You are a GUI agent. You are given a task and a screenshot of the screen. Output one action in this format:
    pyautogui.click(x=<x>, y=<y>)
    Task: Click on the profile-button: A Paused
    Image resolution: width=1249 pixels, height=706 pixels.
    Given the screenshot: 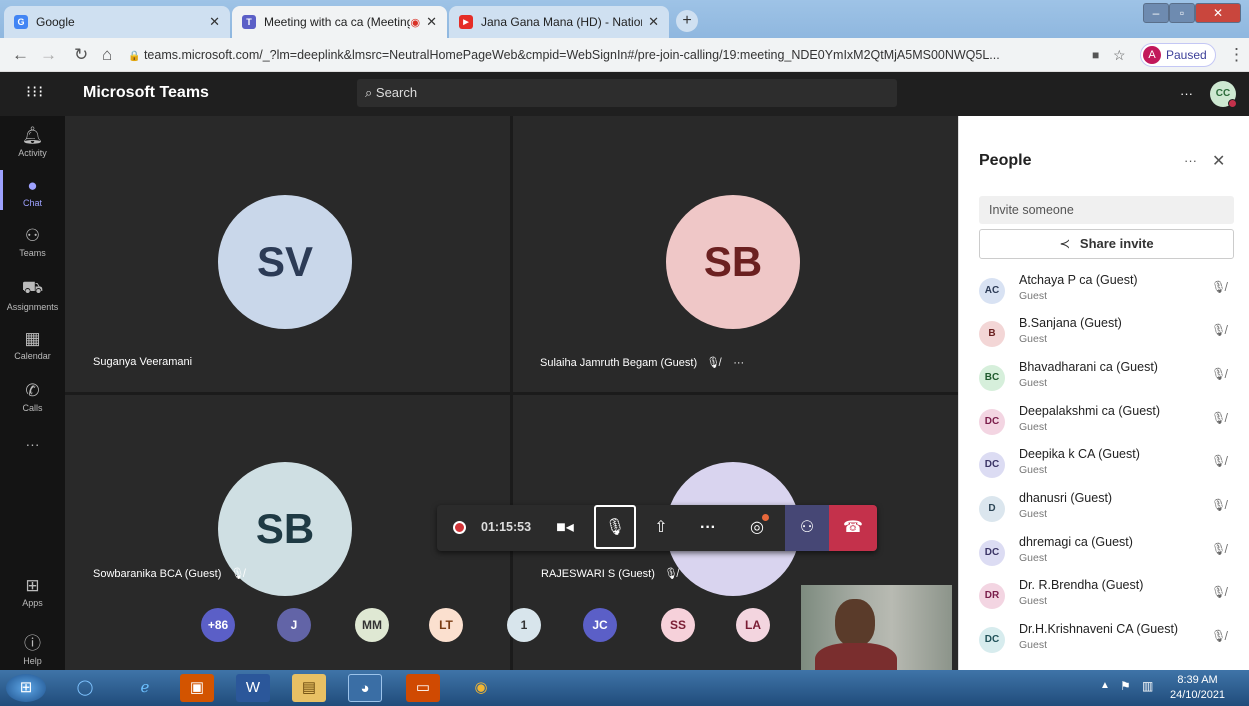 What is the action you would take?
    pyautogui.click(x=1178, y=55)
    